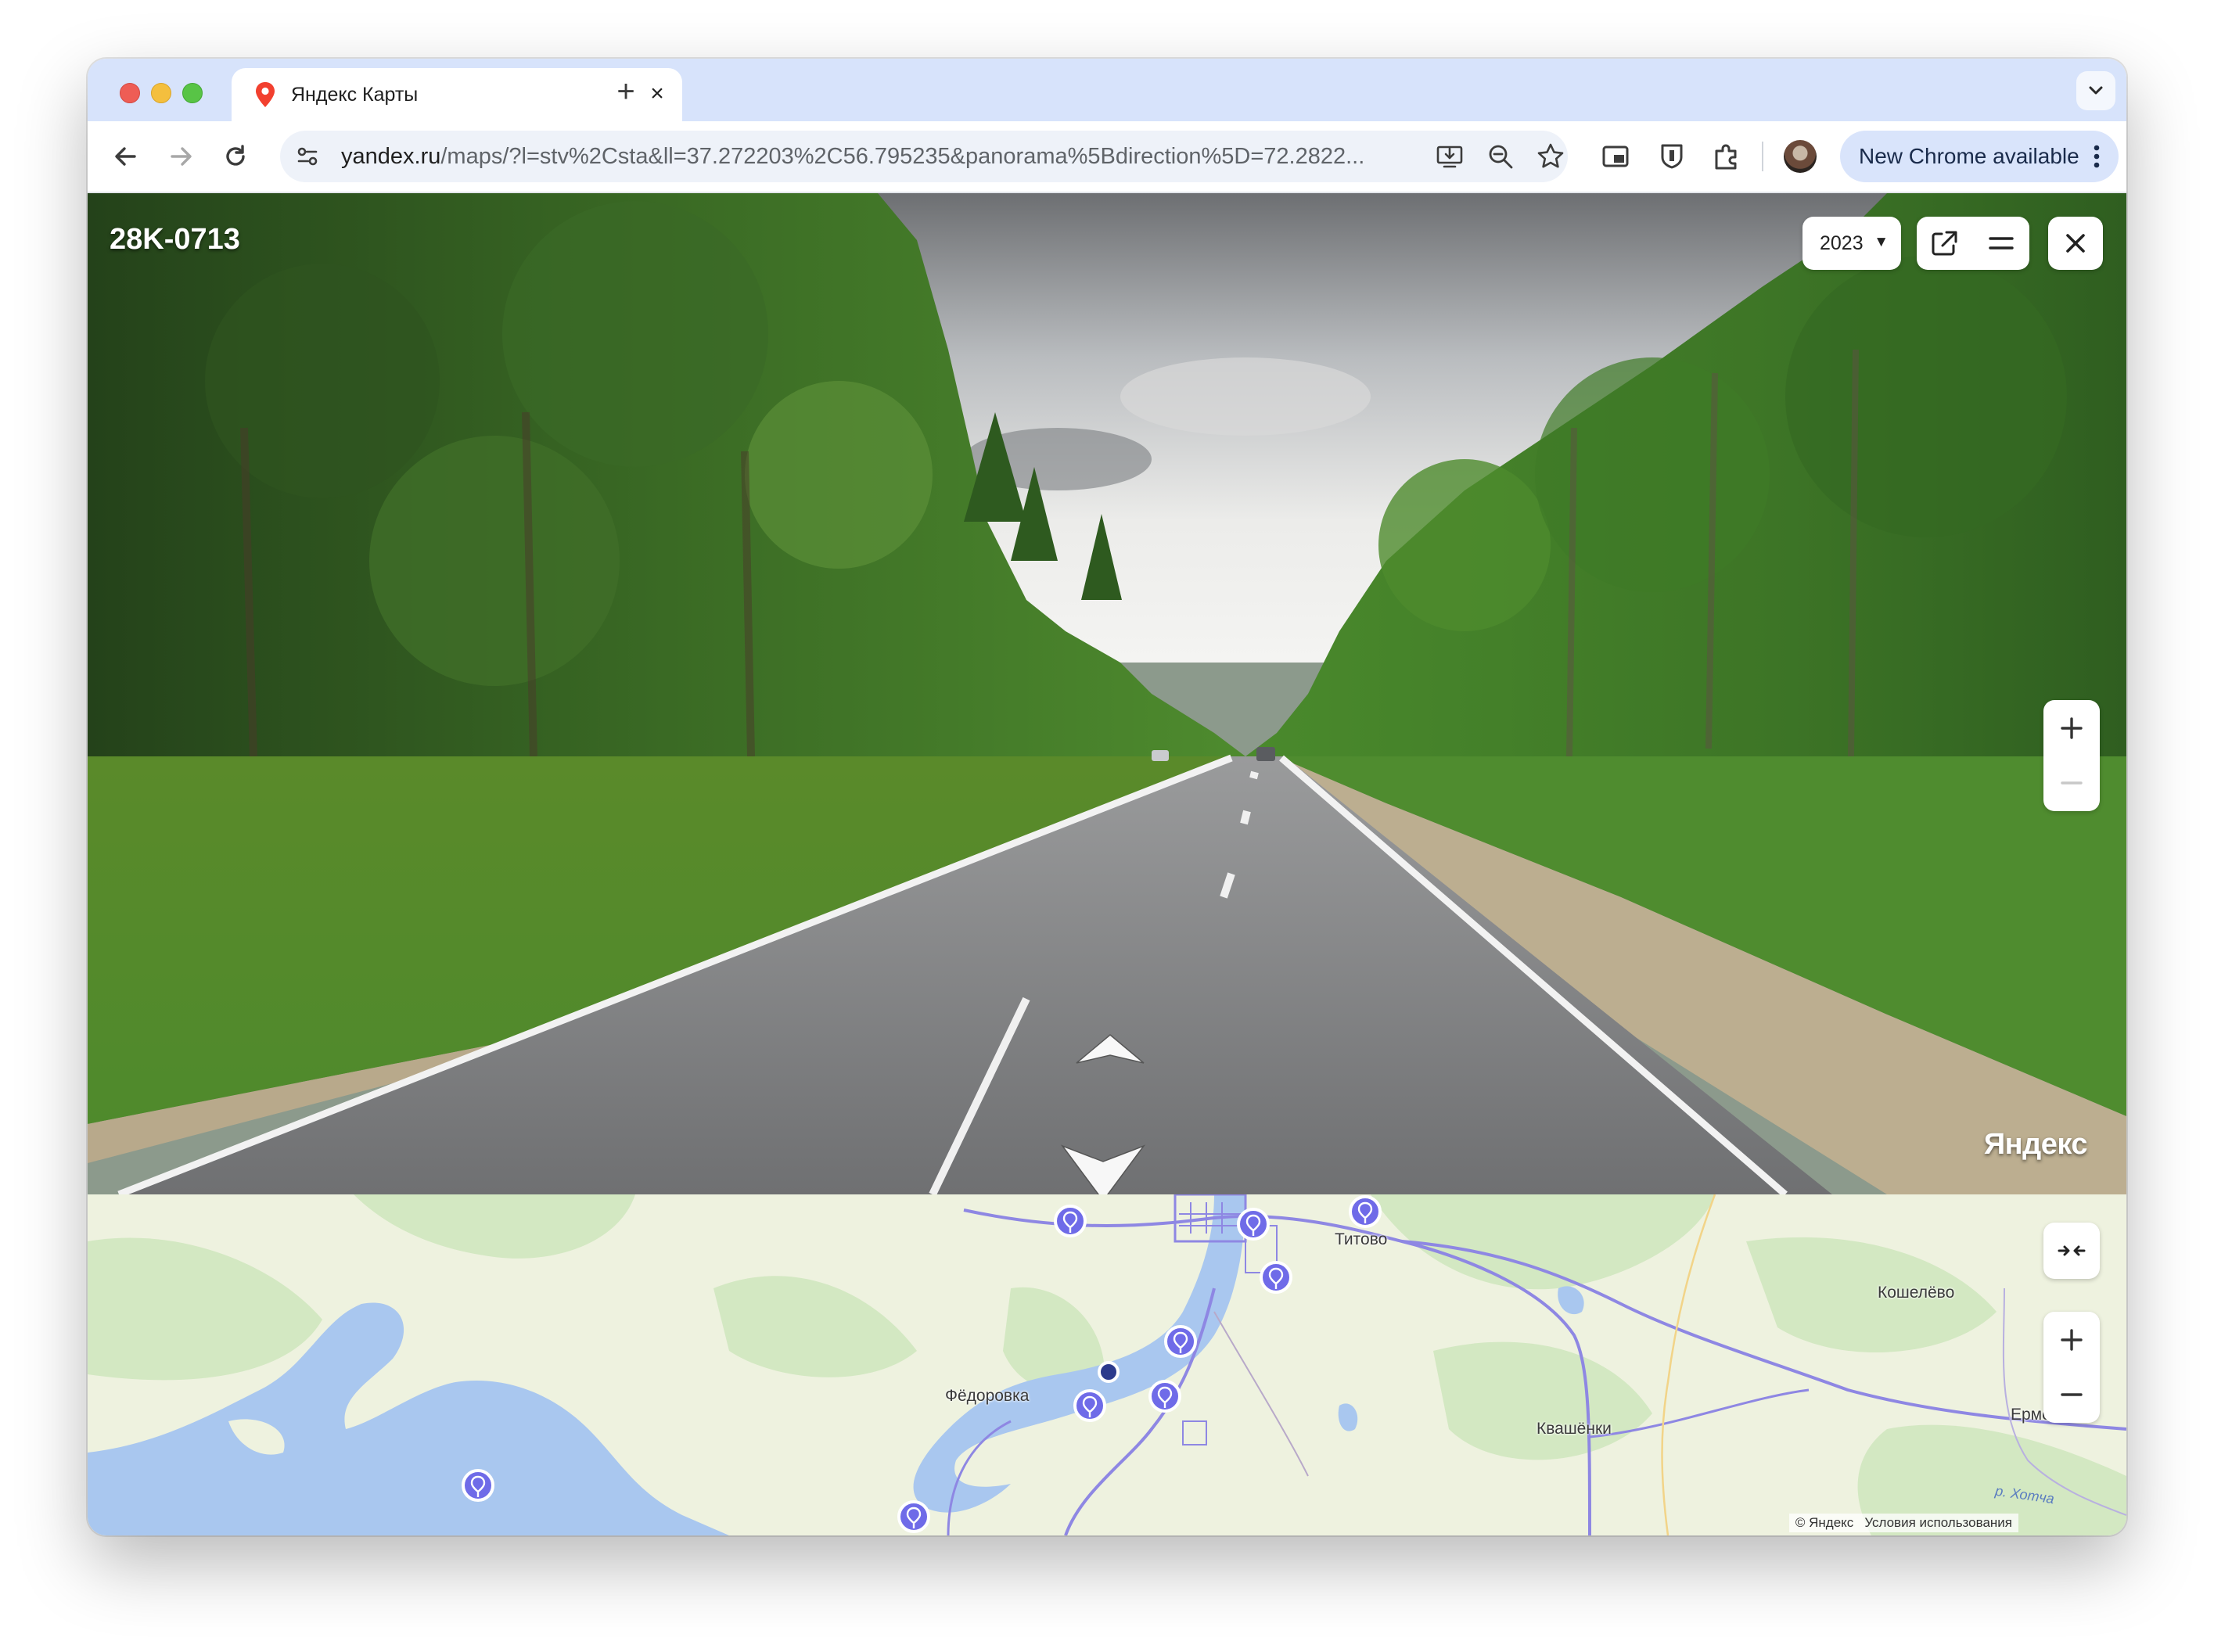  I want to click on caret-down-icon: ▼, so click(1881, 242).